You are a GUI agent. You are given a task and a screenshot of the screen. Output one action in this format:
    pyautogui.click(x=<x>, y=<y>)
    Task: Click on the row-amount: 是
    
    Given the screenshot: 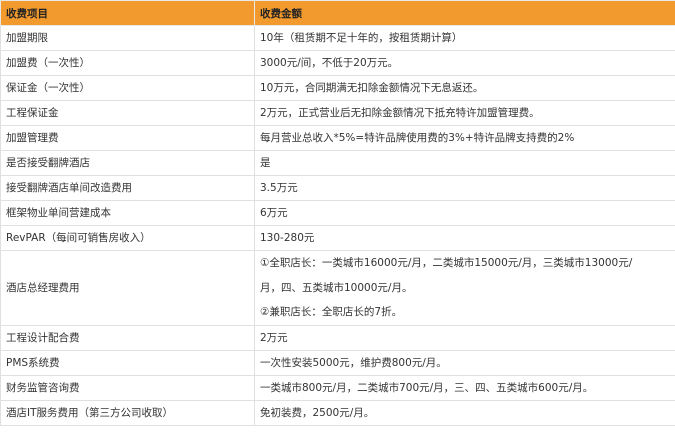 What is the action you would take?
    pyautogui.click(x=464, y=163)
    